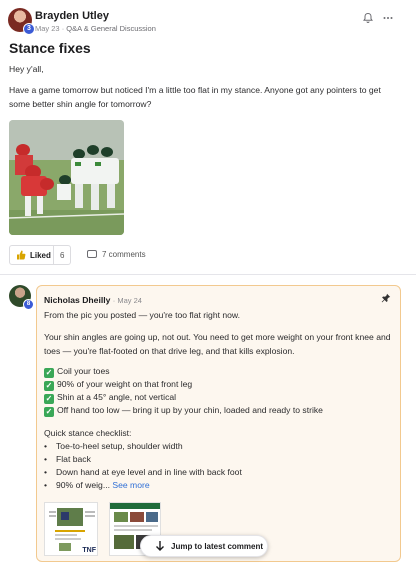 This screenshot has height=565, width=416. What do you see at coordinates (50, 48) in the screenshot?
I see `post-title: Stance fixes` at bounding box center [50, 48].